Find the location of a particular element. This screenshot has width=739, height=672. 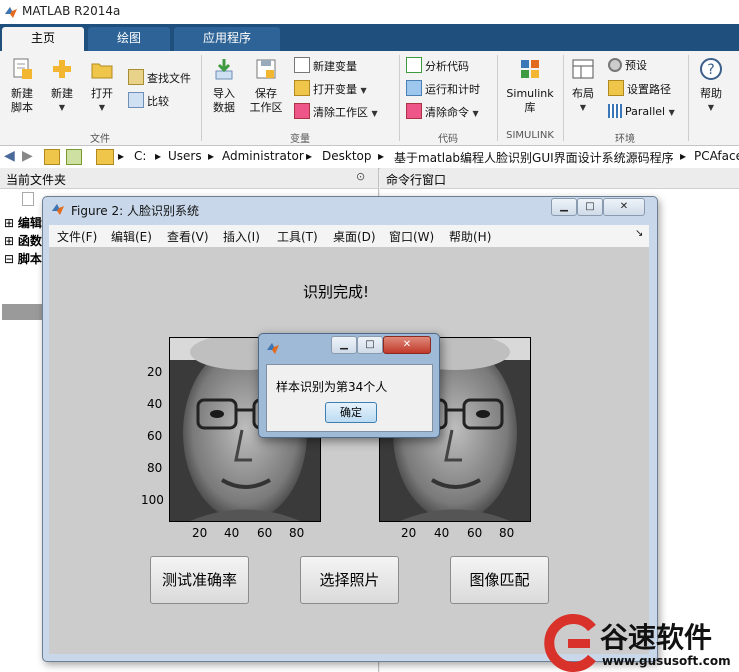

analyze-code-button: 分析代码 is located at coordinates (437, 66).